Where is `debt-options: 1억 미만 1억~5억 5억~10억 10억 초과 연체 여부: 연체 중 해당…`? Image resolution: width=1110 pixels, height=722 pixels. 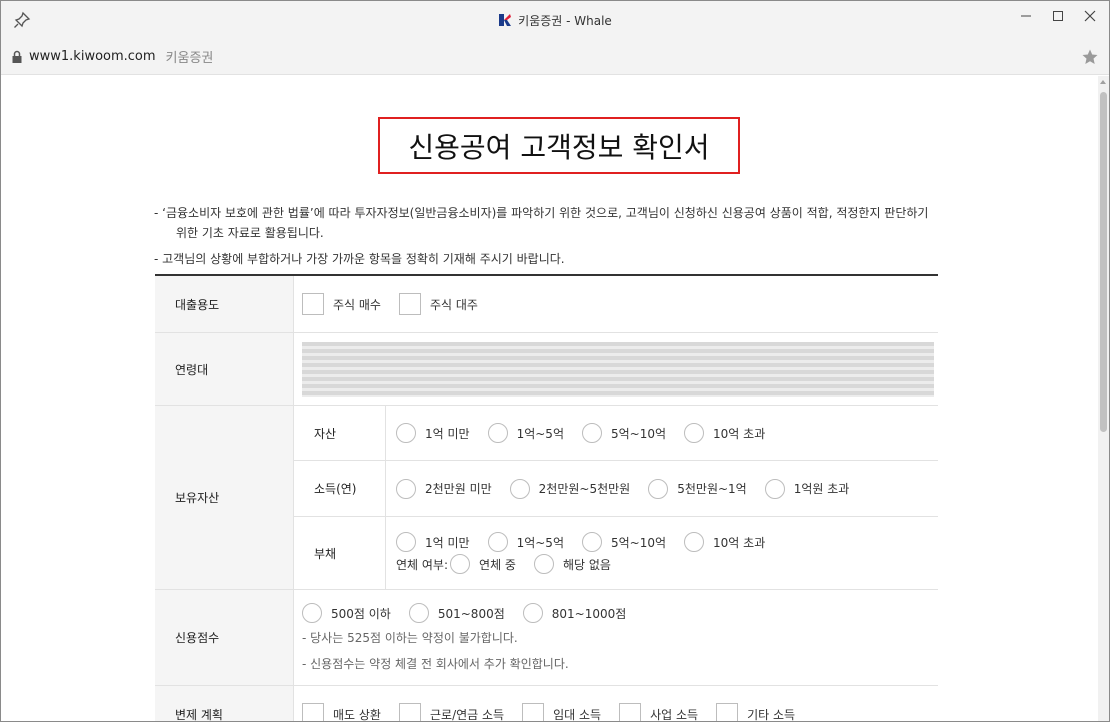
debt-options: 1억 미만 1억~5억 5억~10억 10억 초과 연체 여부: 연체 중 해당… is located at coordinates (662, 553).